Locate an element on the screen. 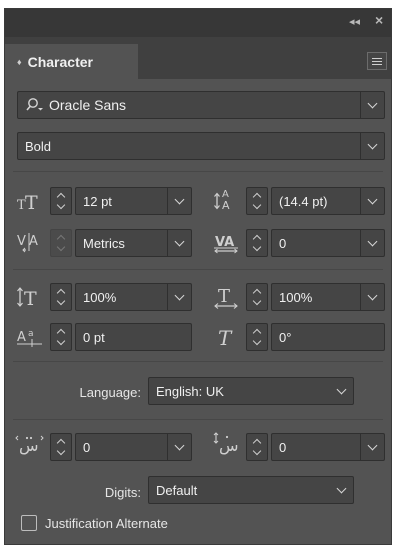 This screenshot has width=394, height=547. vertical-scale-icon: T is located at coordinates (30, 297).